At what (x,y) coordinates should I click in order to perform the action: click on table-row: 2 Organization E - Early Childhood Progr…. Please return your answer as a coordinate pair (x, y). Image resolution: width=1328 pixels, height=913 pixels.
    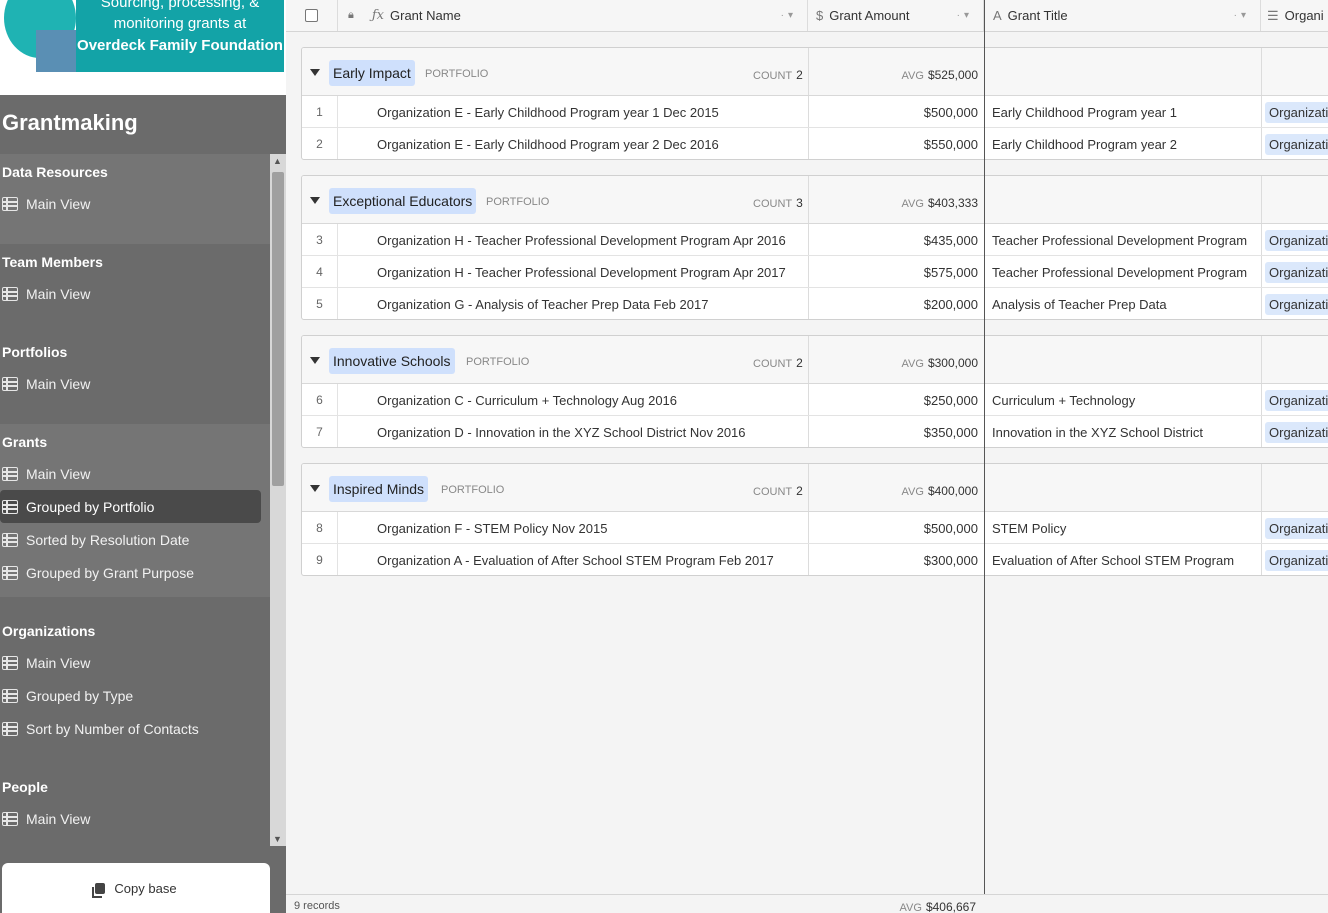
    Looking at the image, I should click on (815, 143).